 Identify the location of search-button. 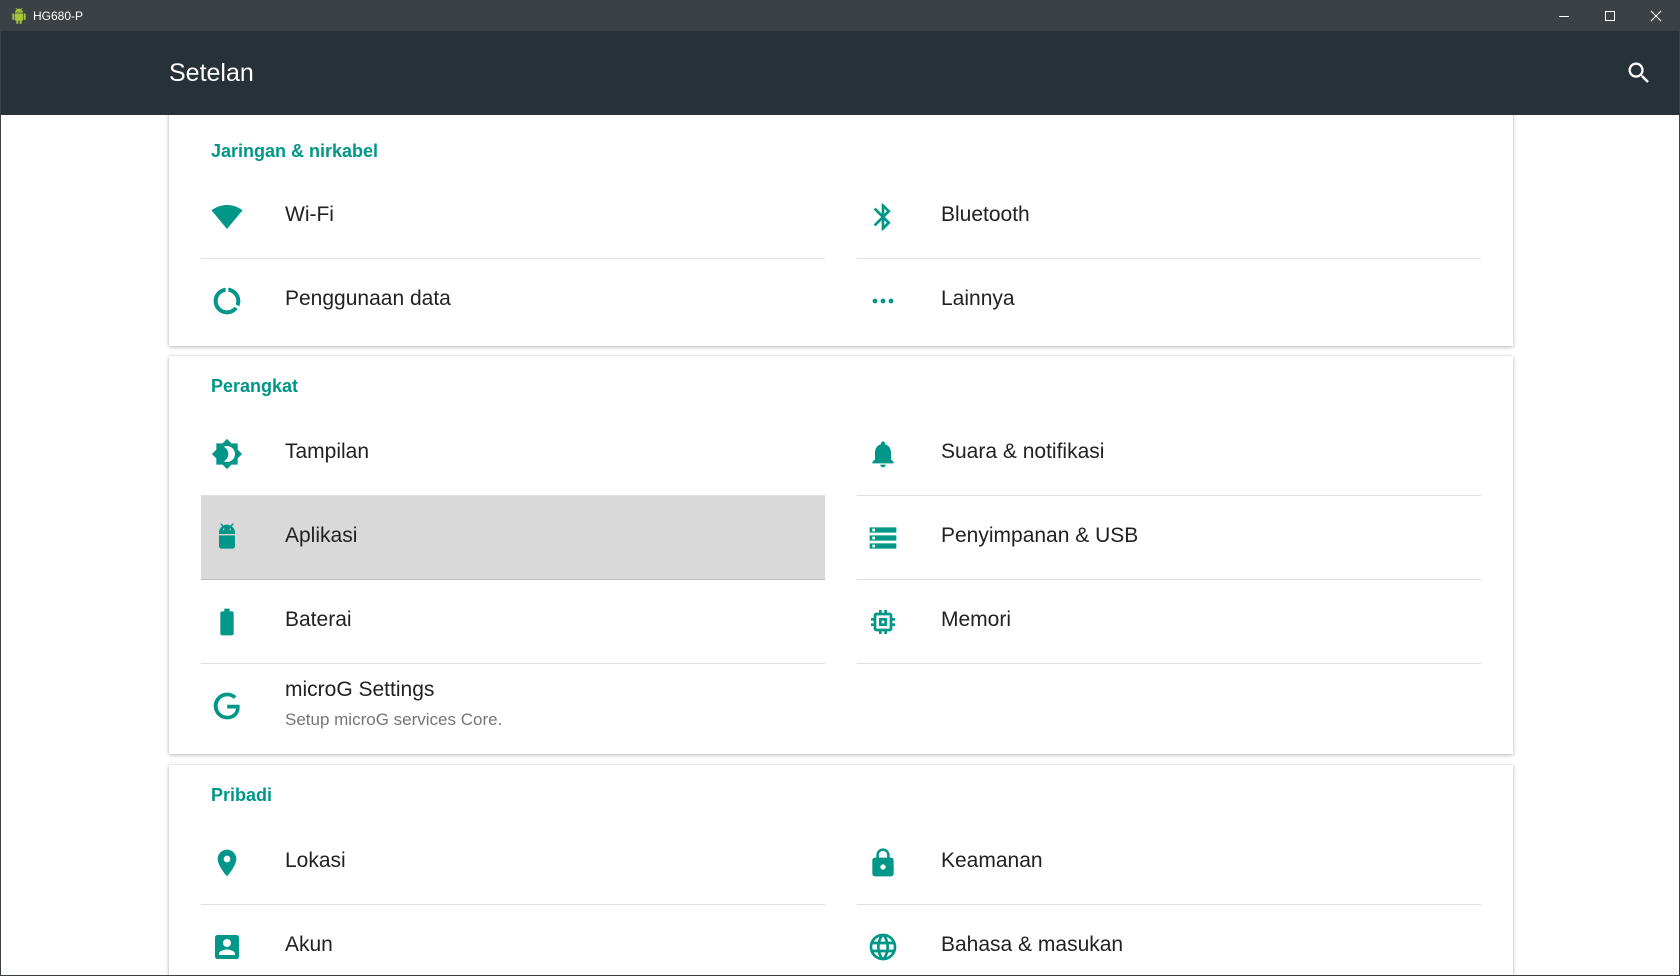
(1639, 73).